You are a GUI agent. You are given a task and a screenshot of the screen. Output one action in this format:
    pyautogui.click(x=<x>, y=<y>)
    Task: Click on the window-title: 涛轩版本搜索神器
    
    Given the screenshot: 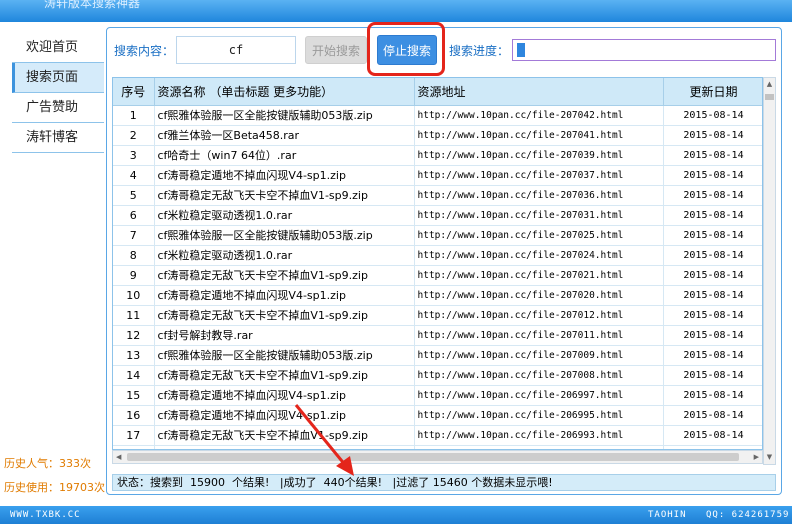 What is the action you would take?
    pyautogui.click(x=92, y=5)
    